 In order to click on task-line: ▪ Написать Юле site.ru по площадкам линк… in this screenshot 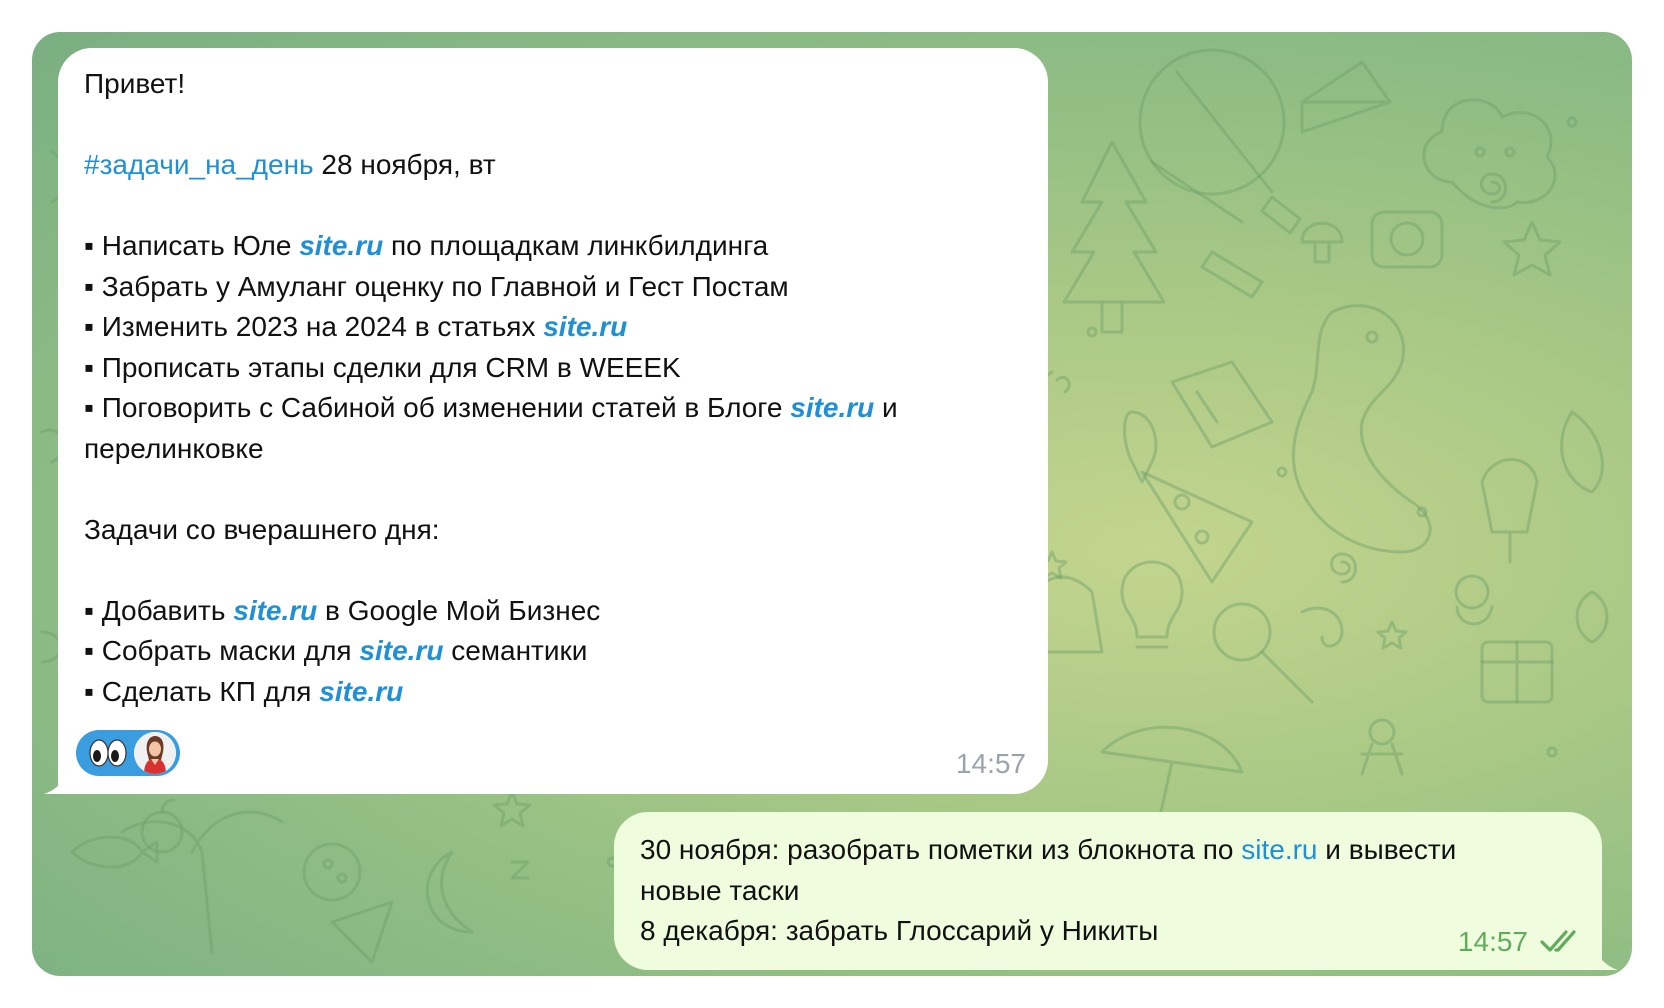, I will do `click(551, 246)`.